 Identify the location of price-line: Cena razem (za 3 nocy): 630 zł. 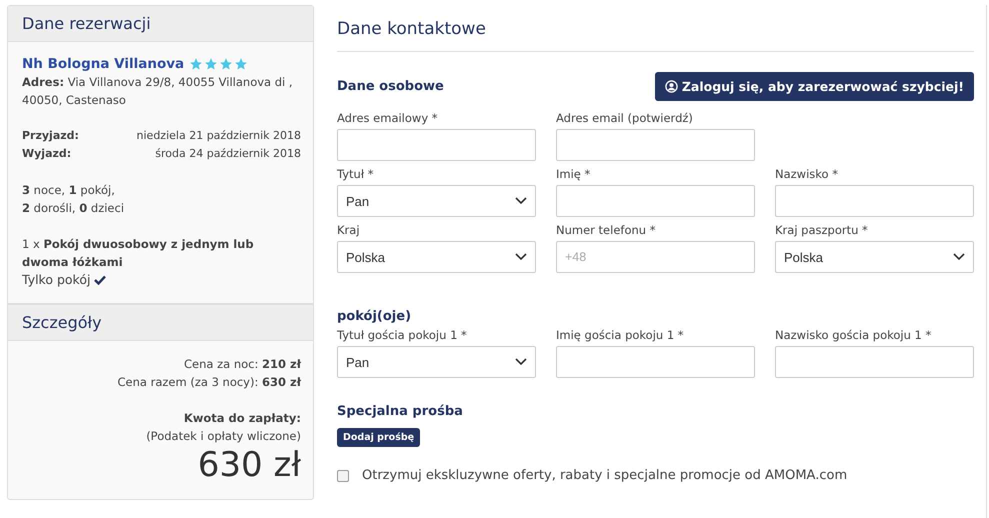
(209, 382).